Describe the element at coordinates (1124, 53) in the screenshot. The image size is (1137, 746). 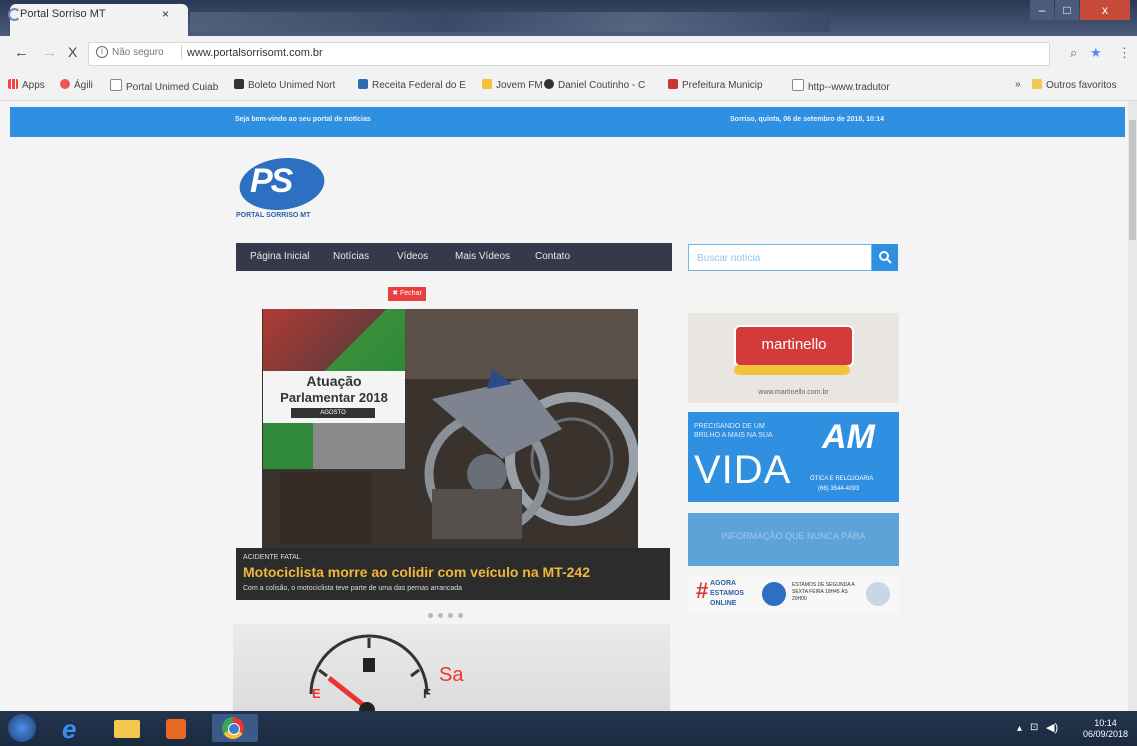
I see `menu-icon: ⋮` at that location.